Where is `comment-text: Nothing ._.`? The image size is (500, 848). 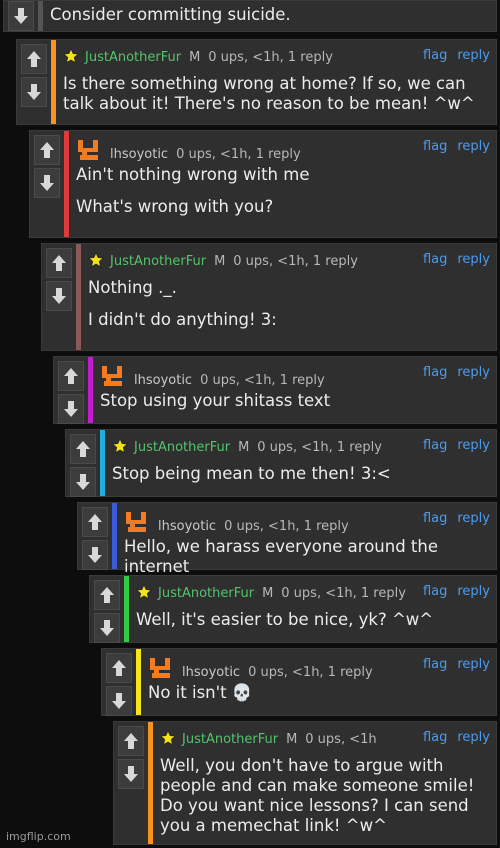 comment-text: Nothing ._. is located at coordinates (132, 287).